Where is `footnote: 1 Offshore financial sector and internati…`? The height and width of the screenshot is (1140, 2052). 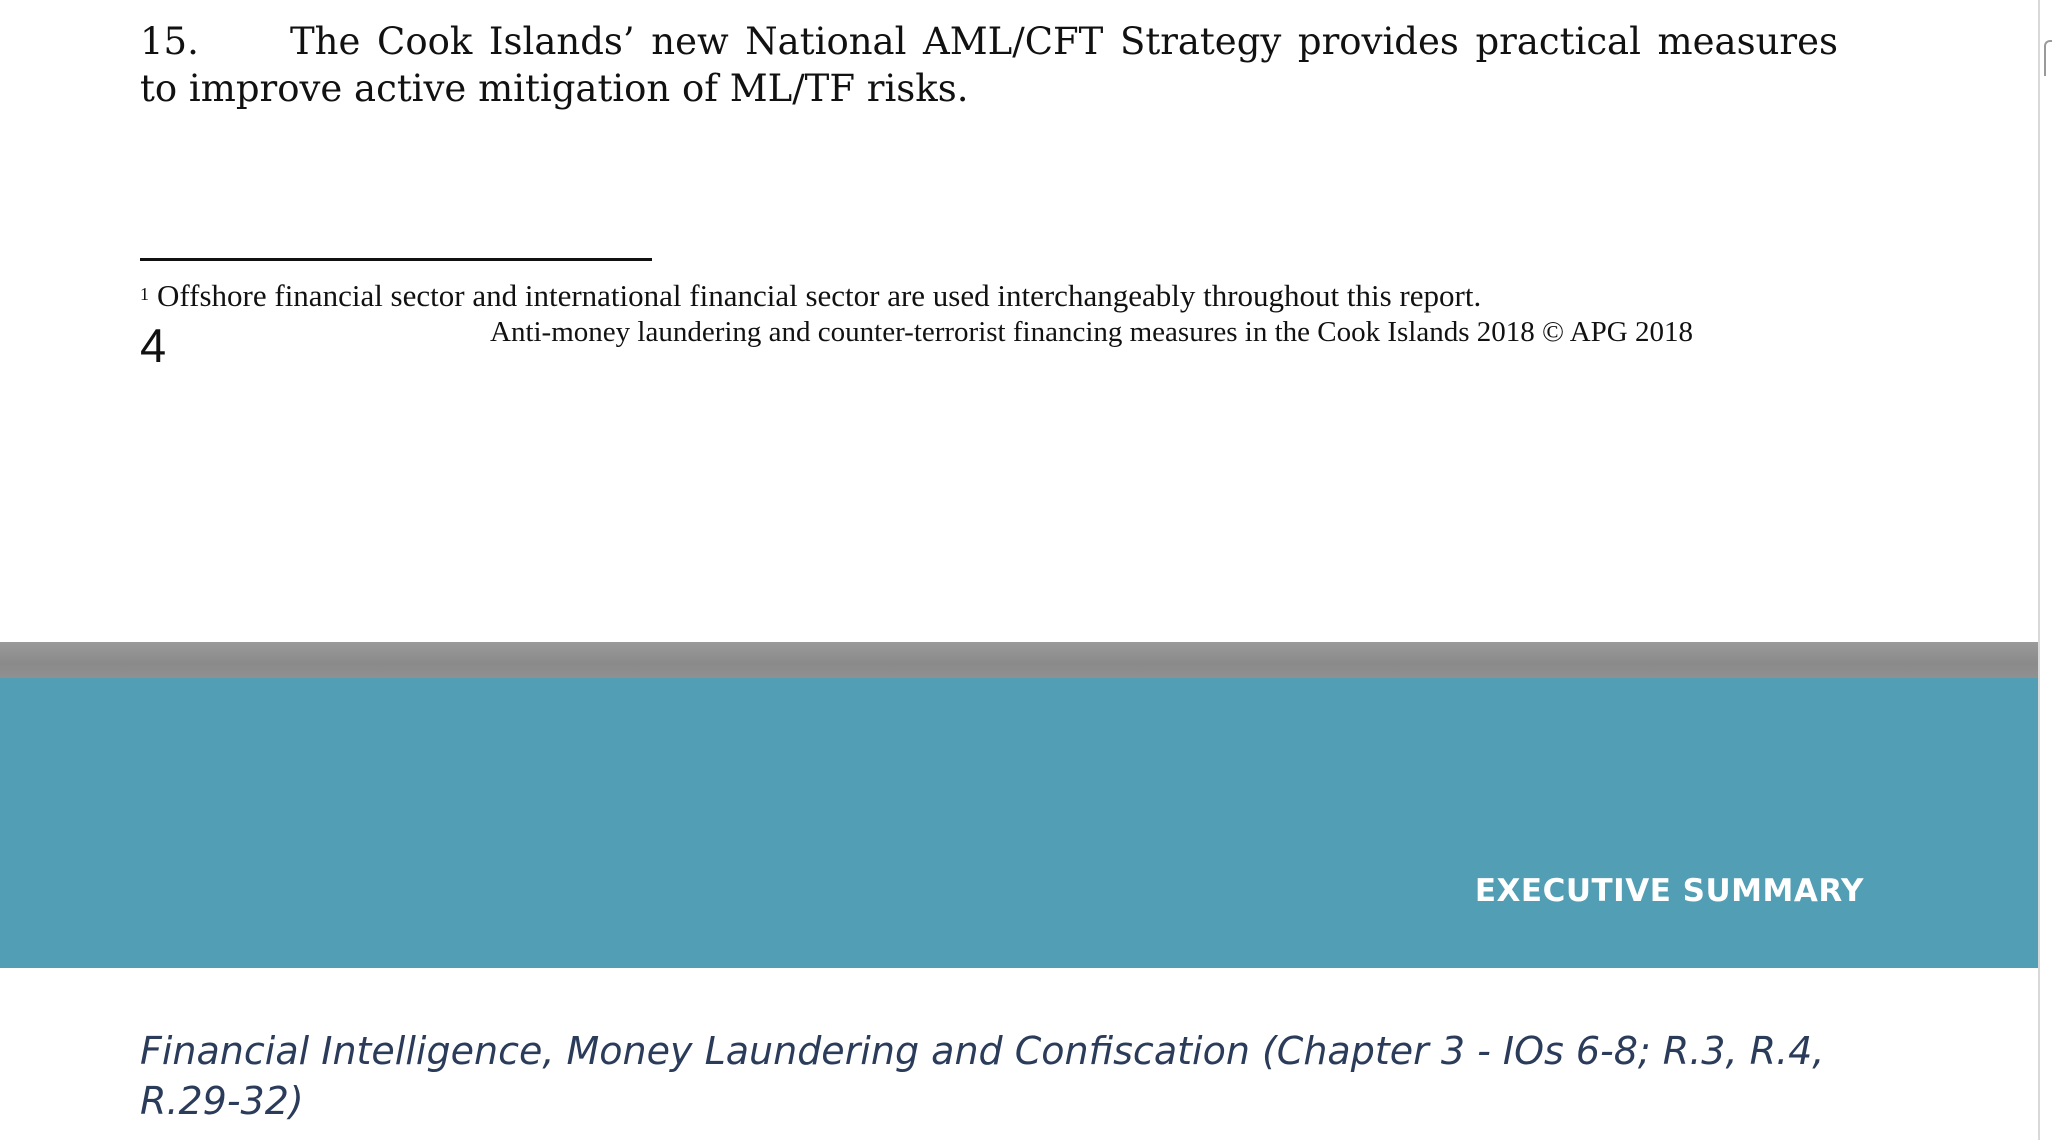
footnote: 1 Offshore financial sector and internati… is located at coordinates (990, 296).